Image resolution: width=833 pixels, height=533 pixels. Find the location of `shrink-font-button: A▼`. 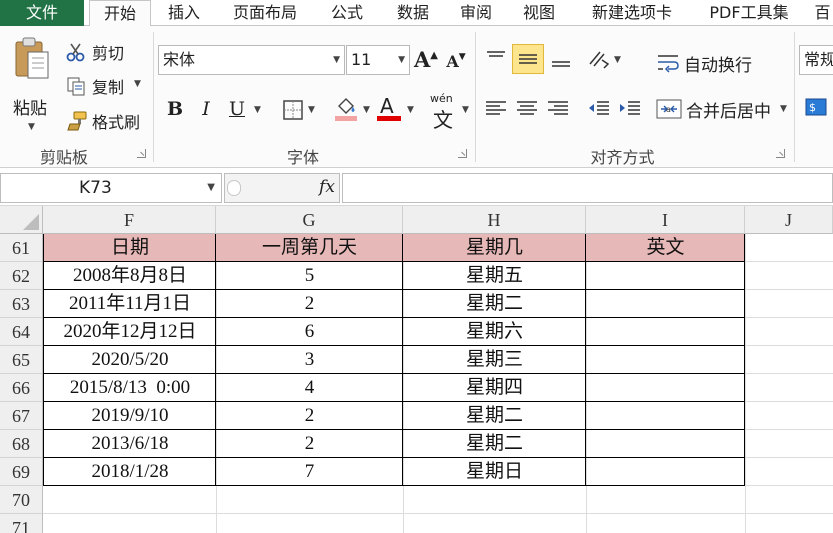

shrink-font-button: A▼ is located at coordinates (456, 62).